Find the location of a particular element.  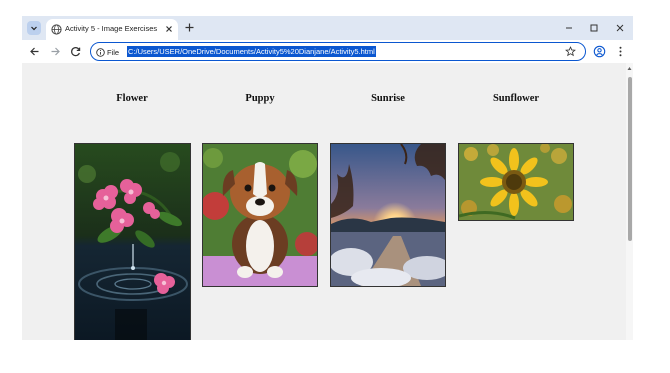

back-arrow-icon is located at coordinates (34, 51).